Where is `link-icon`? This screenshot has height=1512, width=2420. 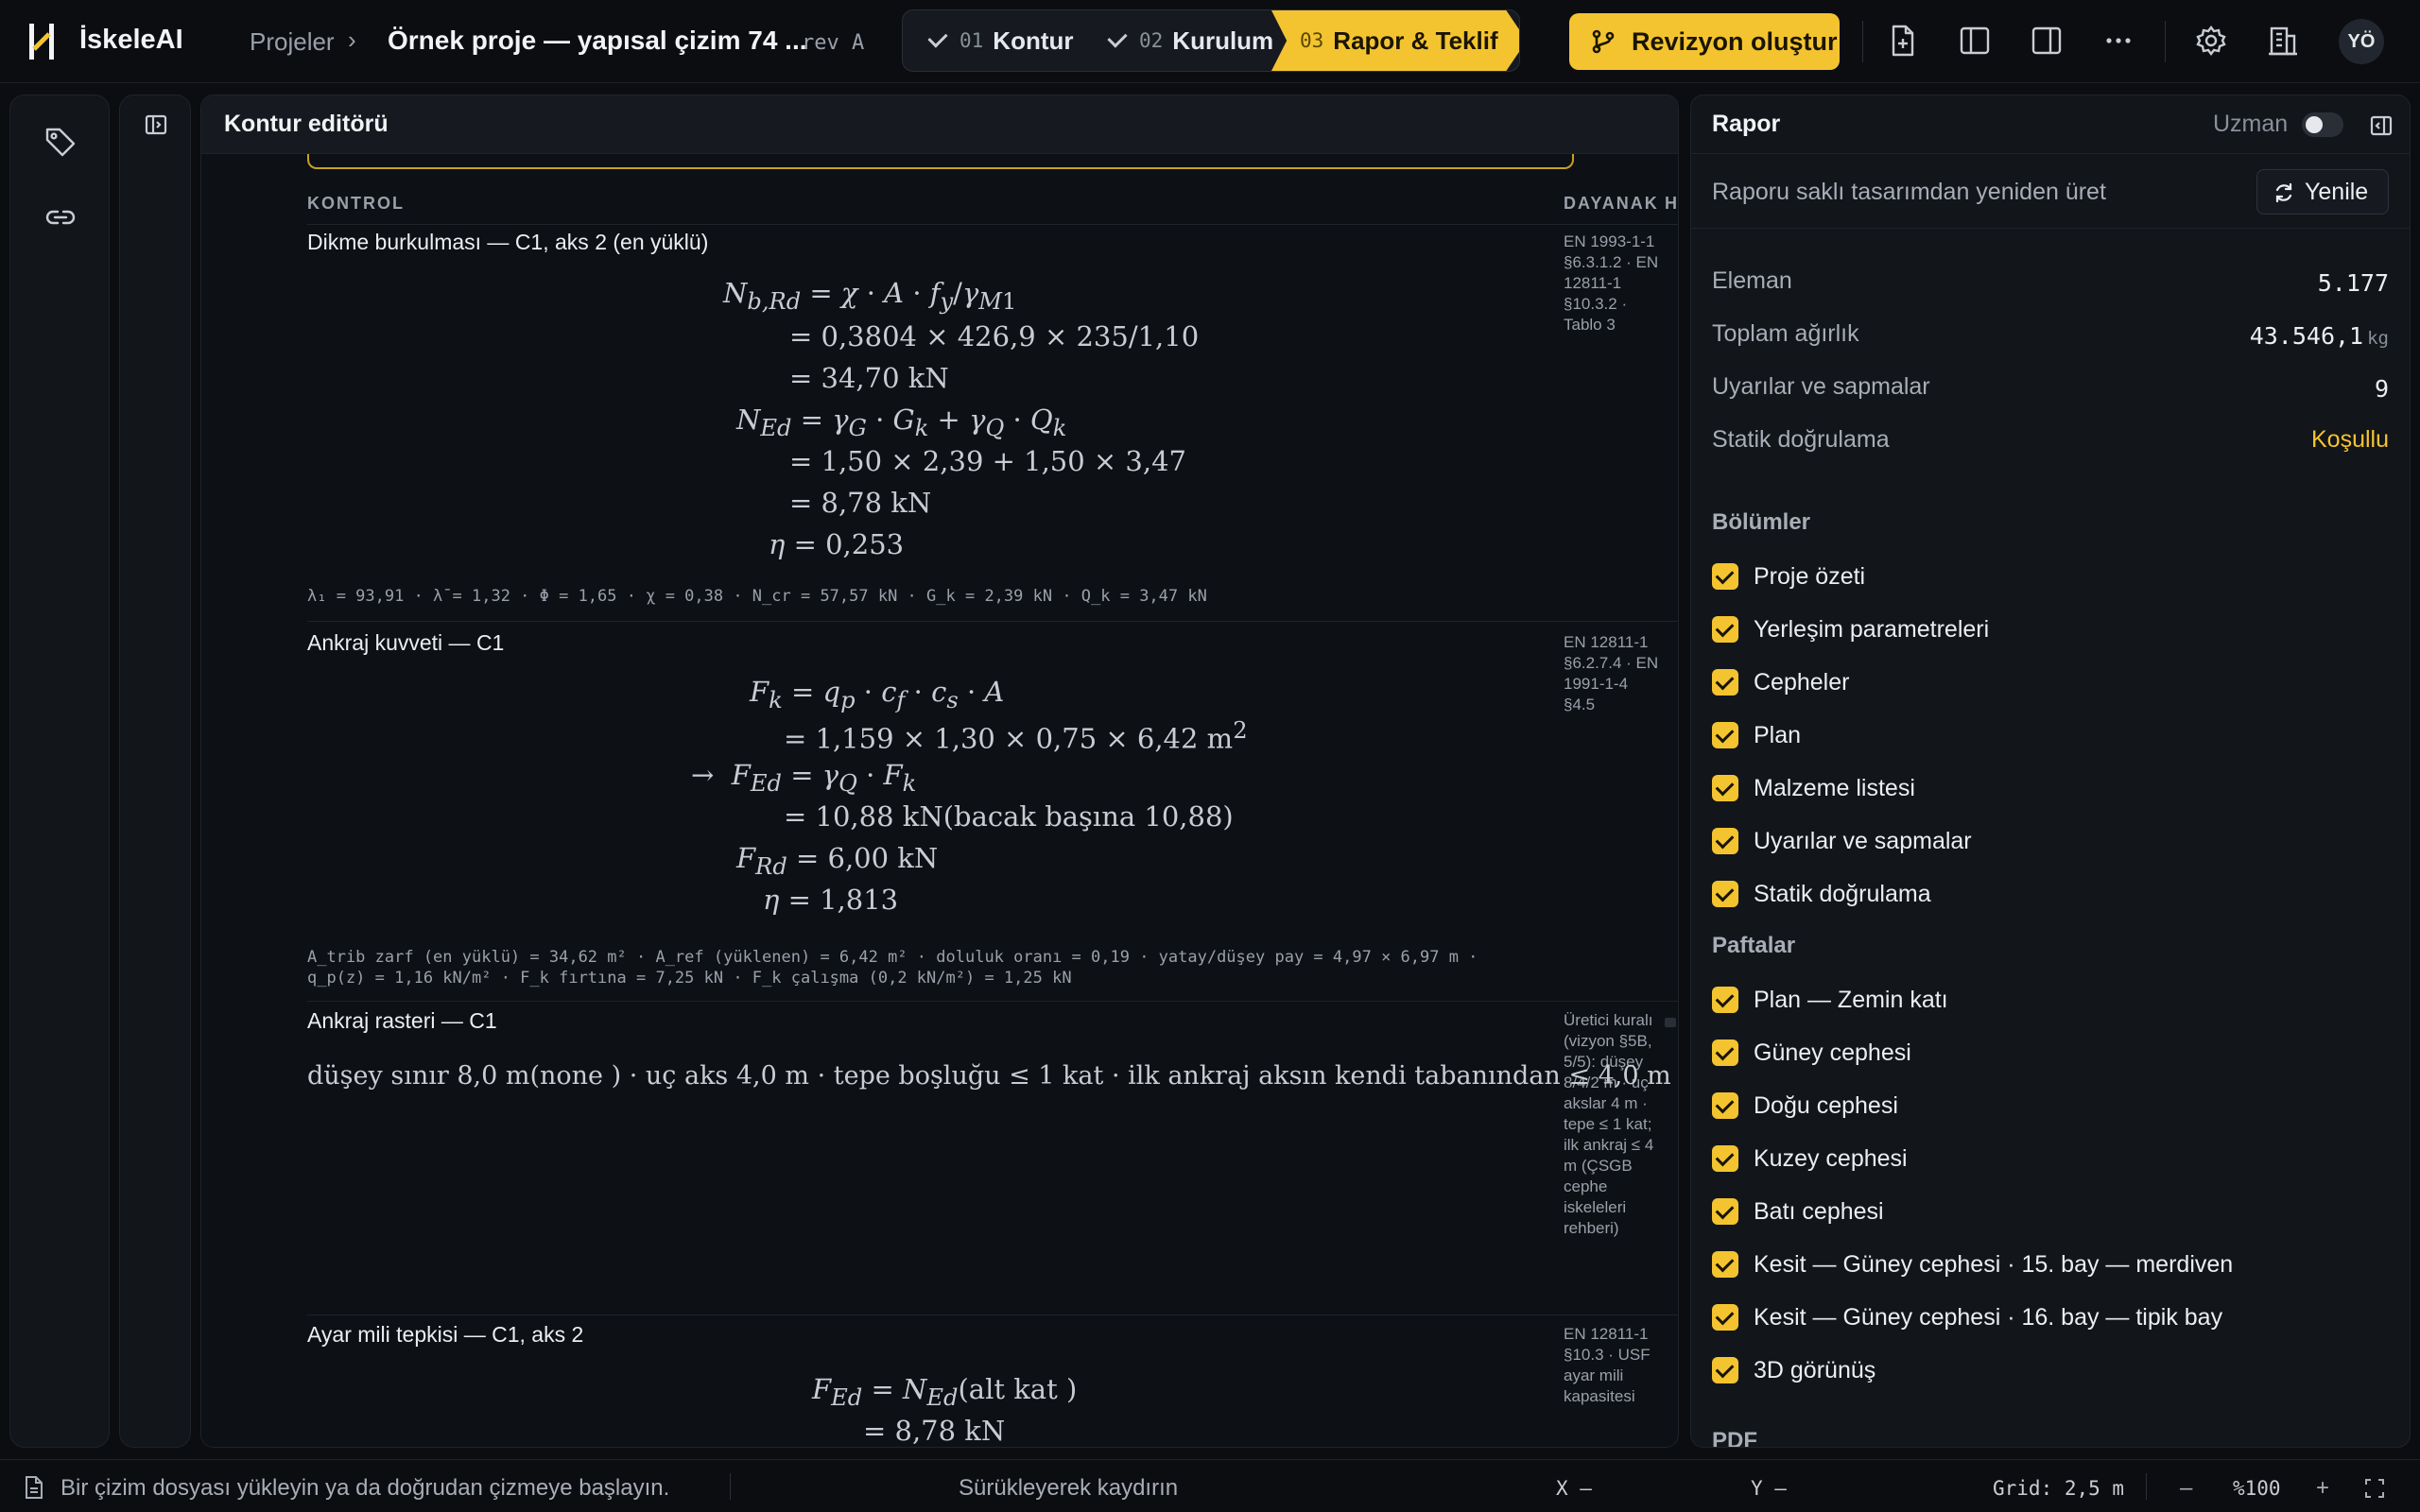 link-icon is located at coordinates (60, 217).